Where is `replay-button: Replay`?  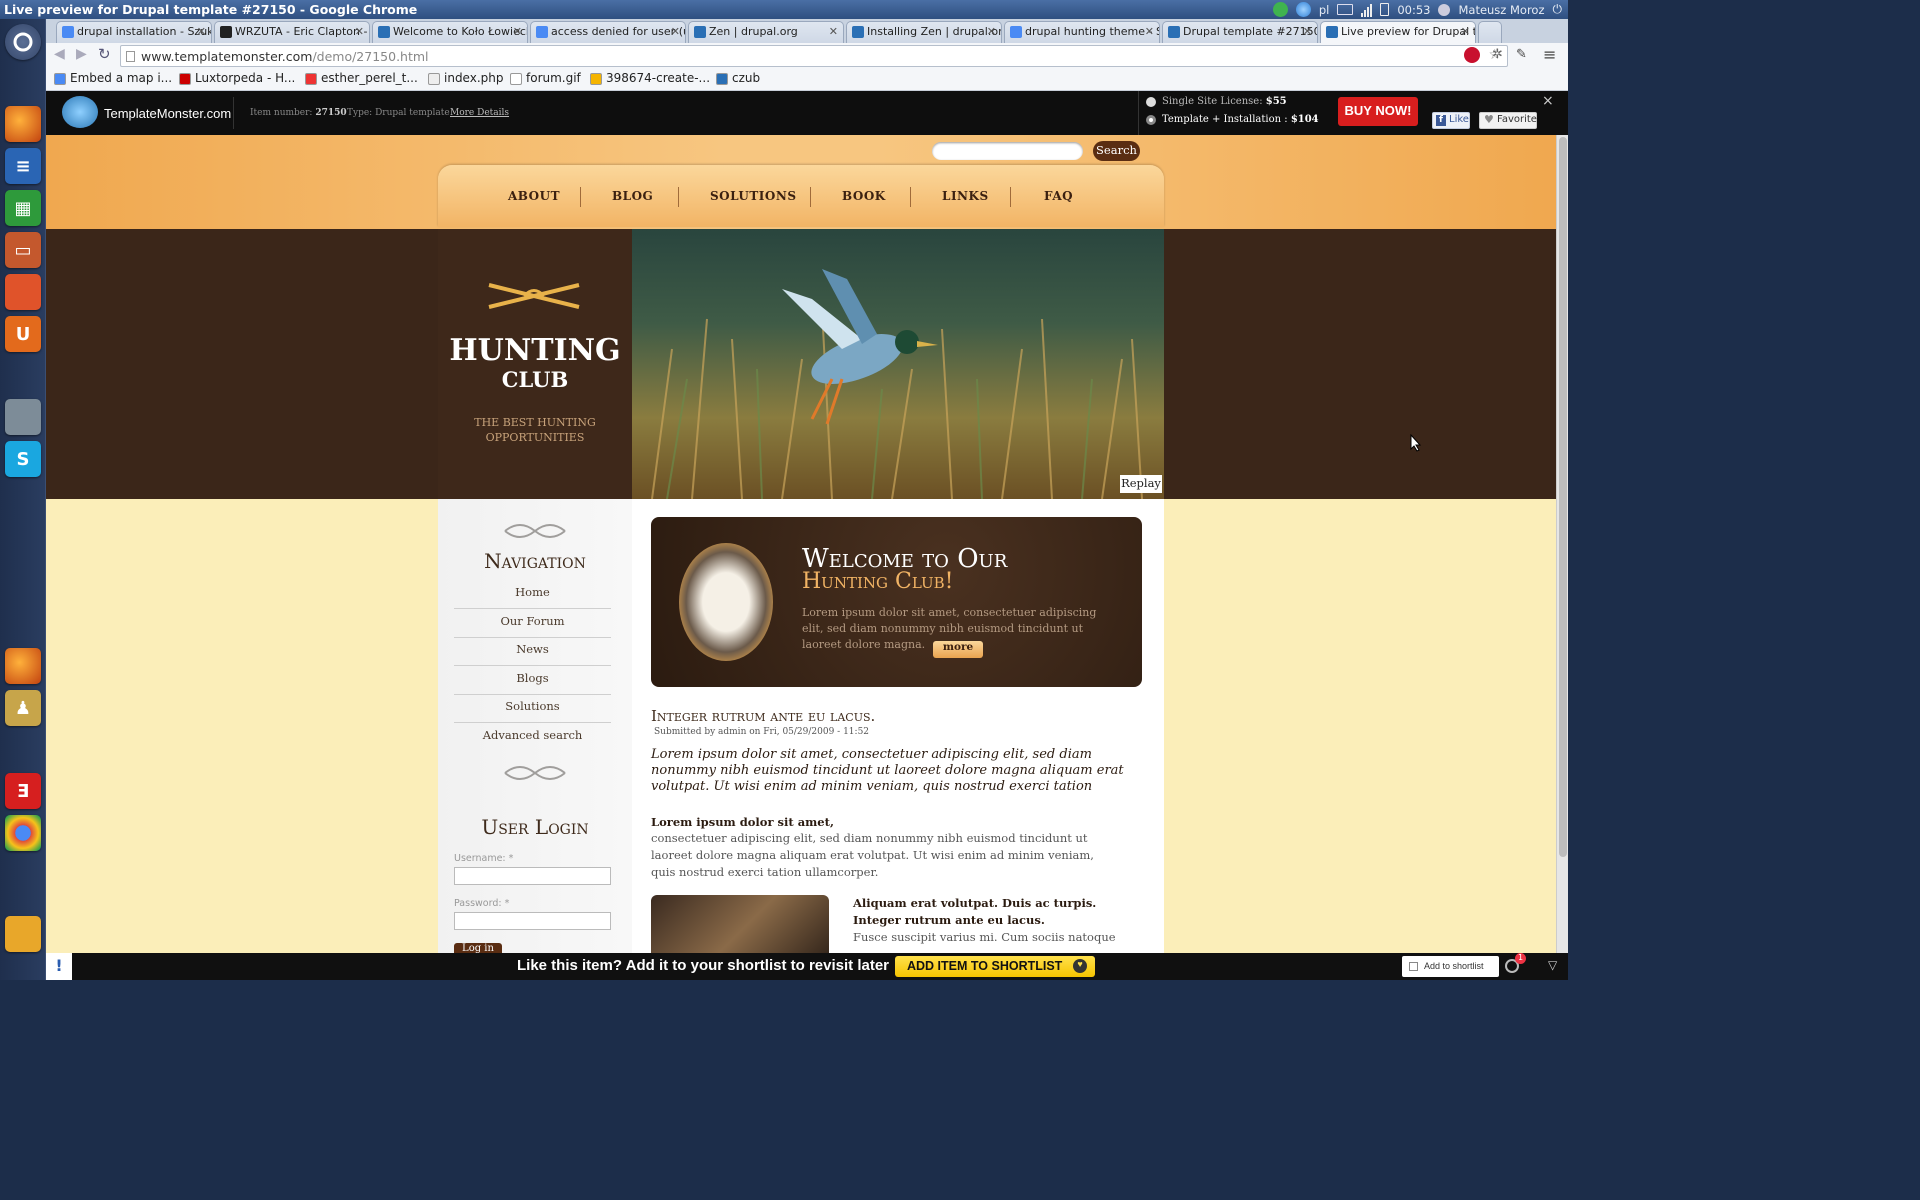 replay-button: Replay is located at coordinates (1141, 484).